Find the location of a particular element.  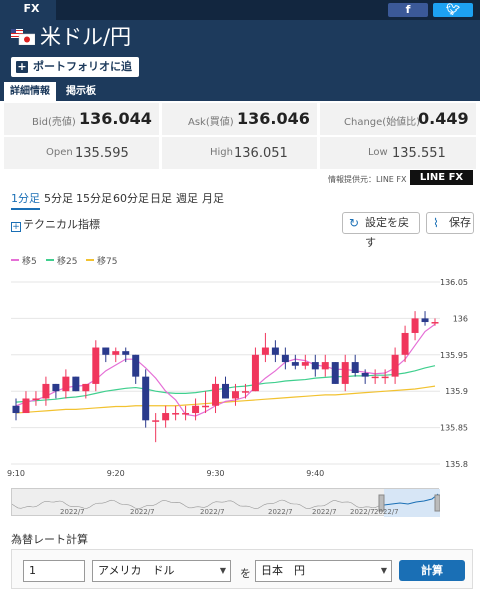

high-label: High is located at coordinates (221, 152).